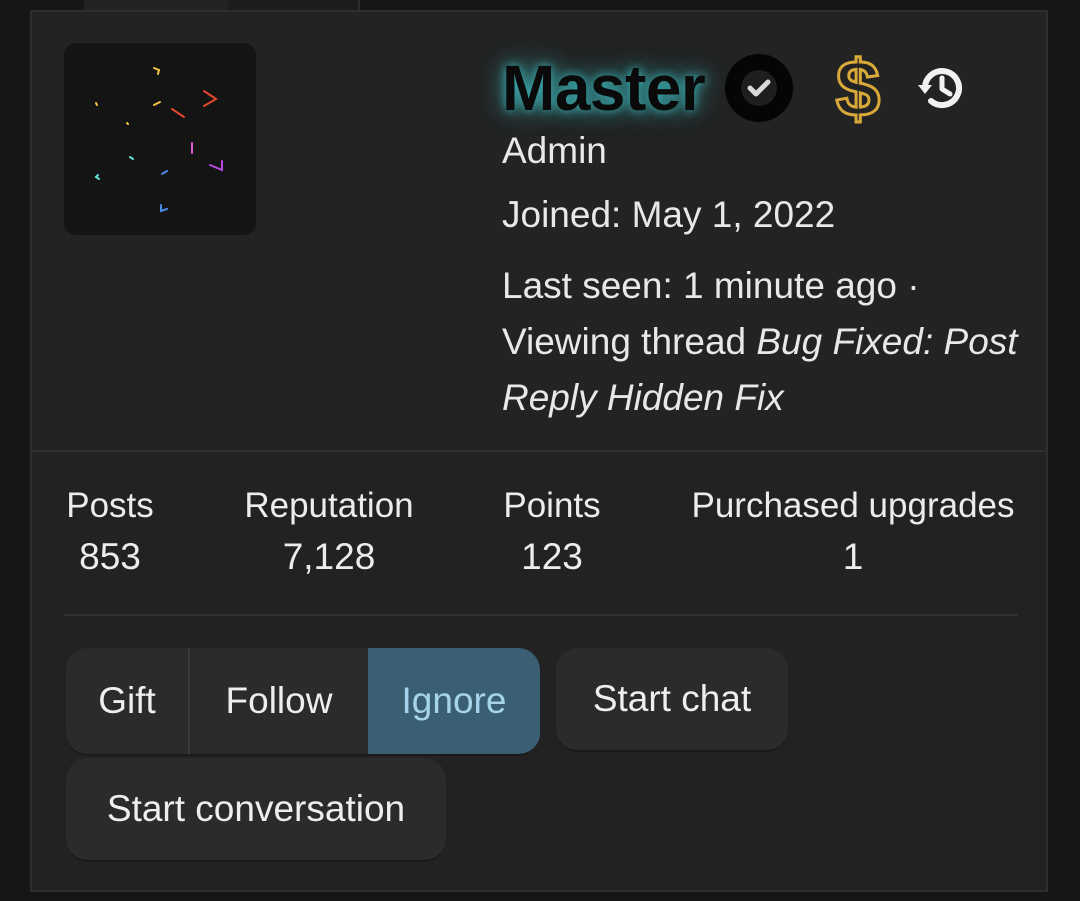 This screenshot has width=1080, height=901. I want to click on avatar, so click(160, 139).